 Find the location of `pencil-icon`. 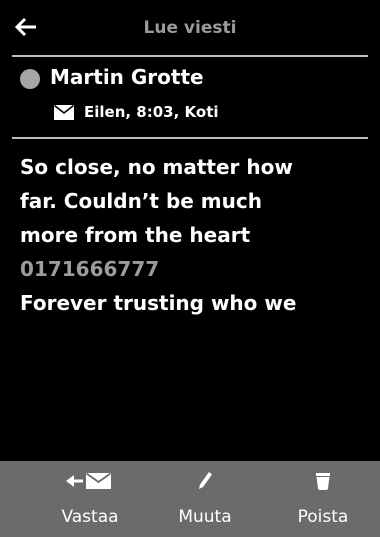

pencil-icon is located at coordinates (205, 480).